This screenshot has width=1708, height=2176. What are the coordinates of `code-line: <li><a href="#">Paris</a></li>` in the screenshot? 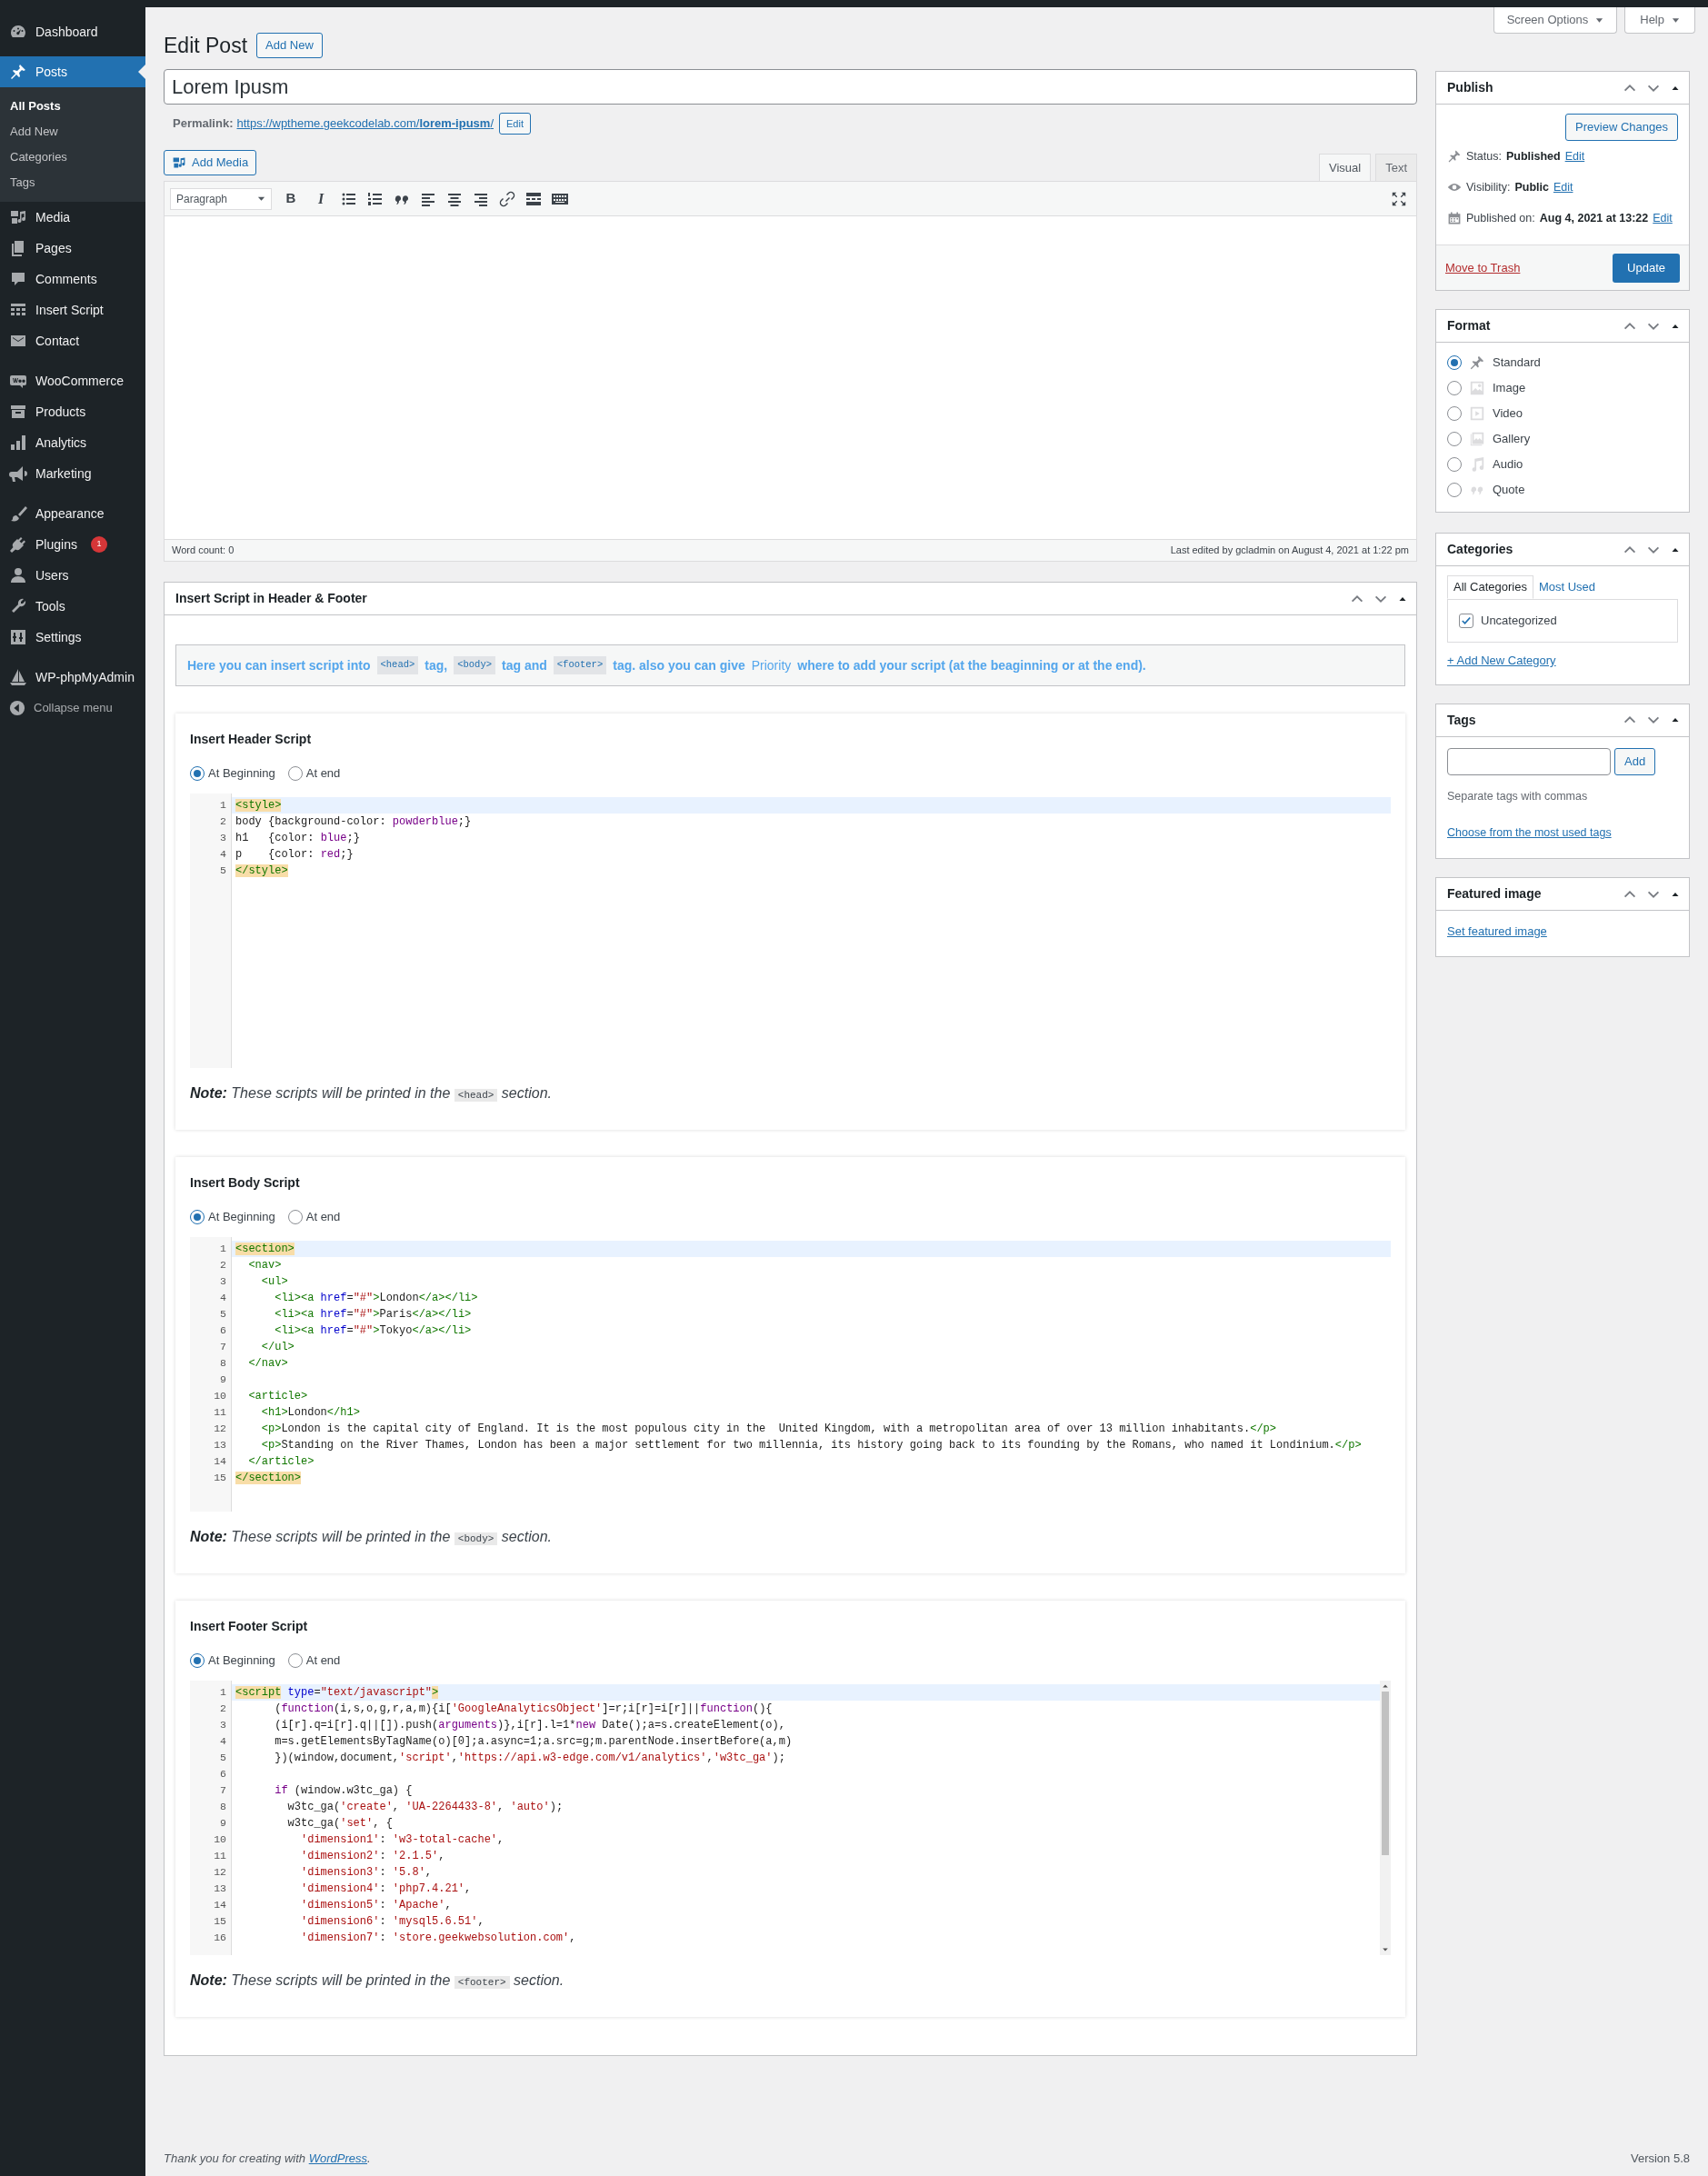 It's located at (374, 1315).